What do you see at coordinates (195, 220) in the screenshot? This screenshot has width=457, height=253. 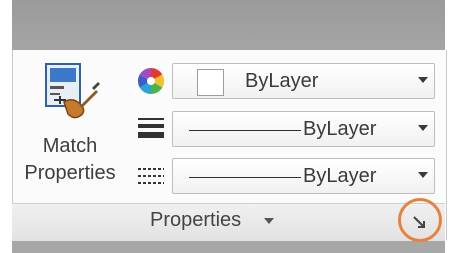 I see `panel-title: Properties` at bounding box center [195, 220].